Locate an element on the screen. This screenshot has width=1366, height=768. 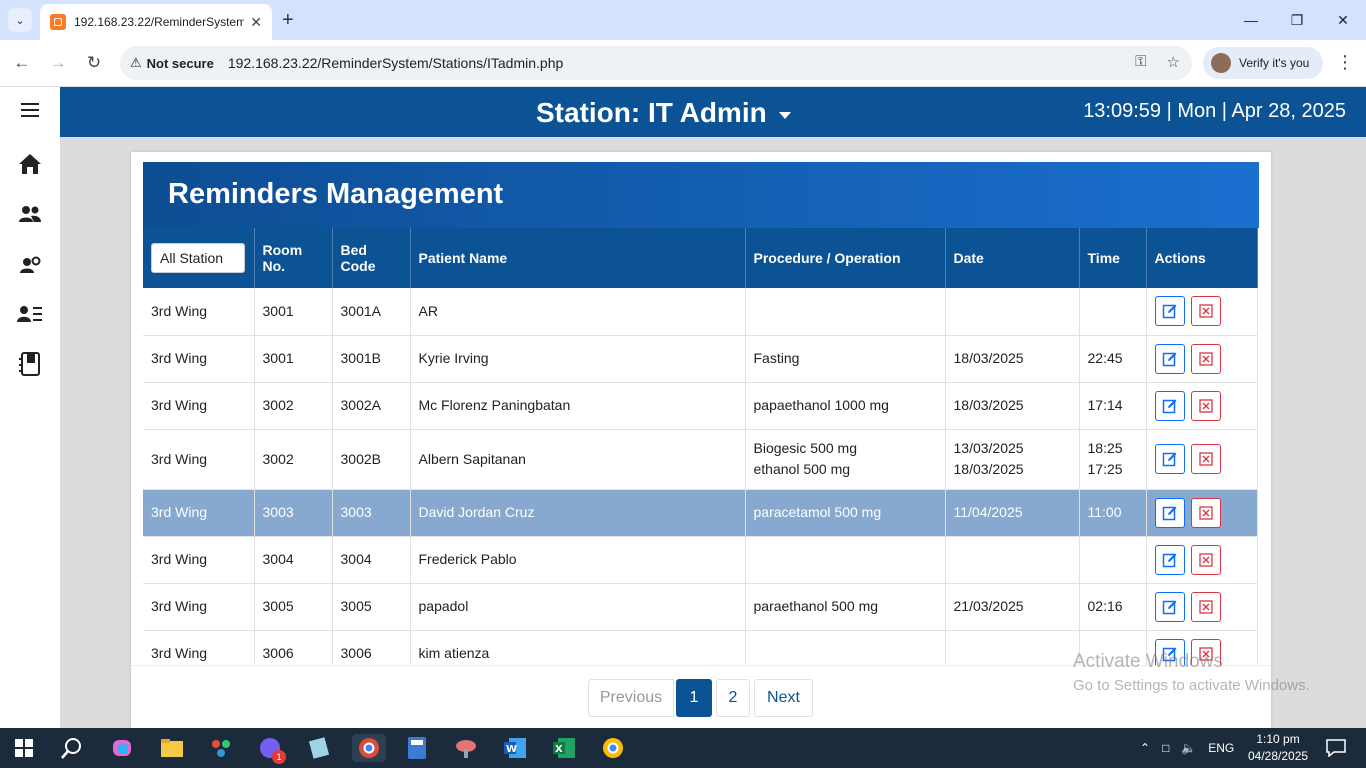
snipping-tool-icon is located at coordinates (466, 748).